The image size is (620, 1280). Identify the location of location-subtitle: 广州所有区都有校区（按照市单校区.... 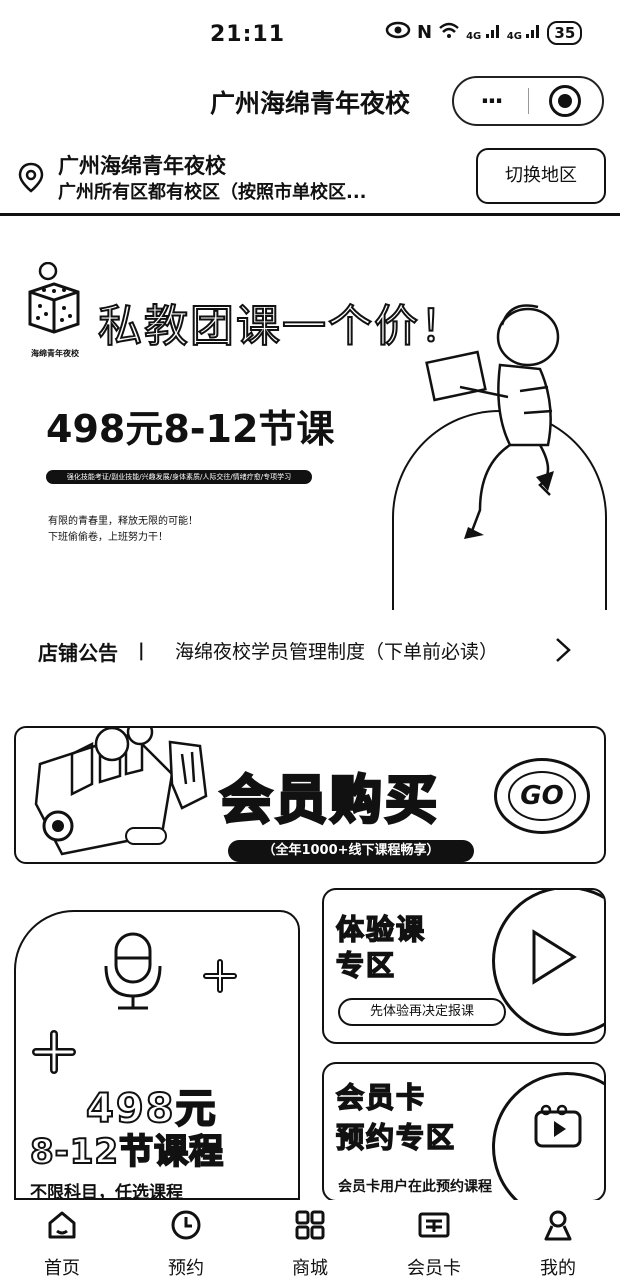
(212, 192).